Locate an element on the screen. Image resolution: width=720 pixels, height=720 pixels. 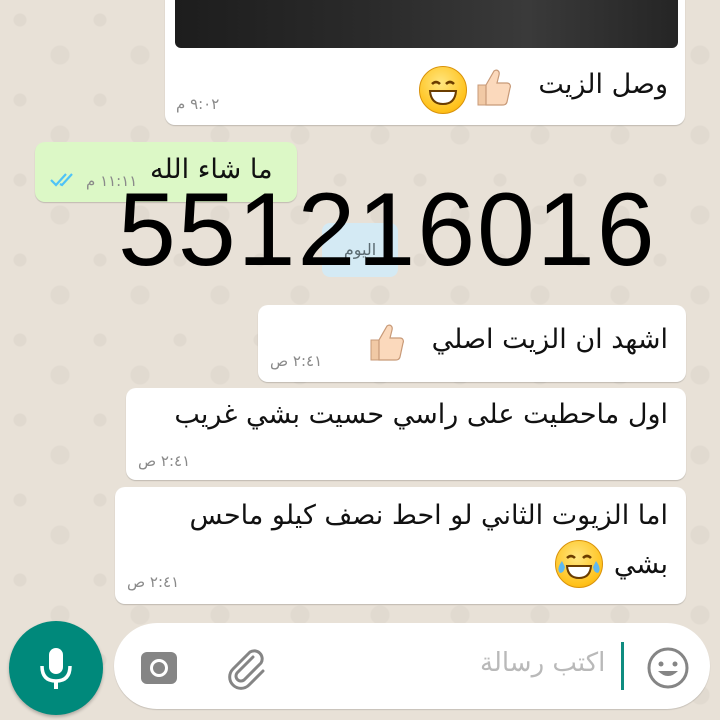
emoji-button is located at coordinates (668, 668).